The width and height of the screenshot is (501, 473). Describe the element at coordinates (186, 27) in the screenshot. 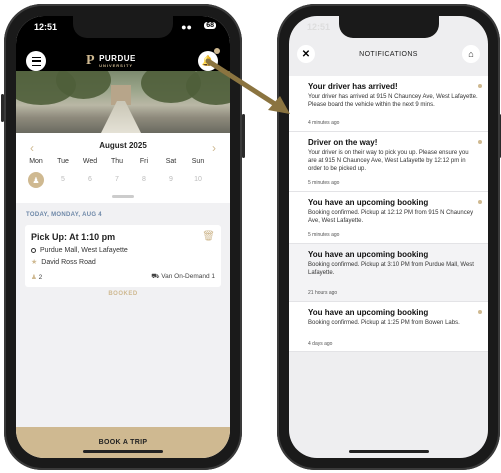

I see `wifi-icon: ●●` at that location.